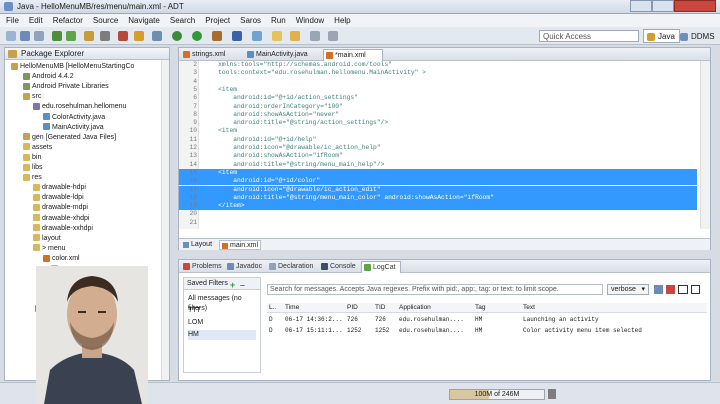  What do you see at coordinates (73, 128) in the screenshot?
I see `tree-item: MainActivity.java` at bounding box center [73, 128].